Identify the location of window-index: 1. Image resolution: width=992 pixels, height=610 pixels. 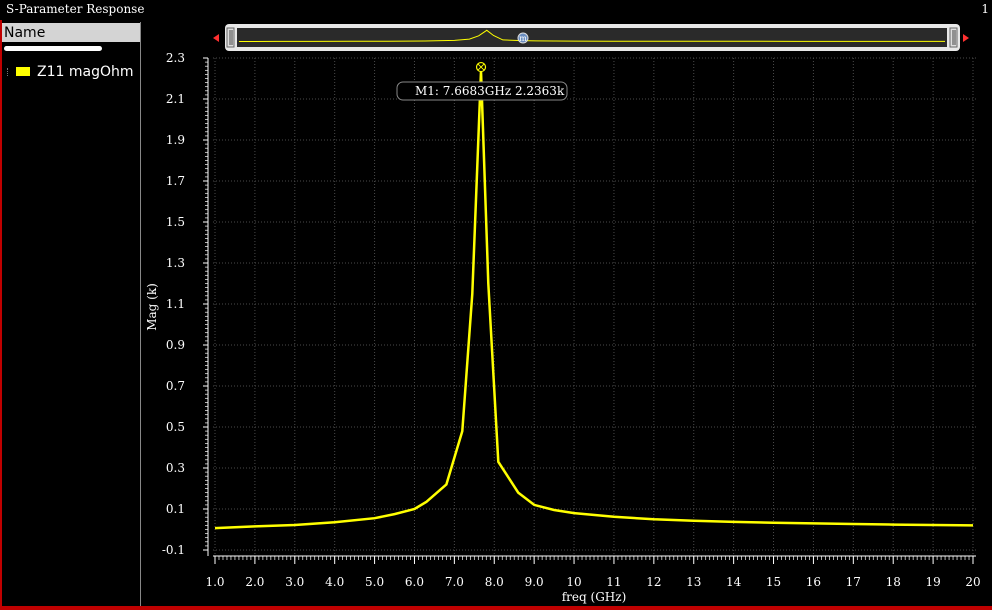
(985, 9).